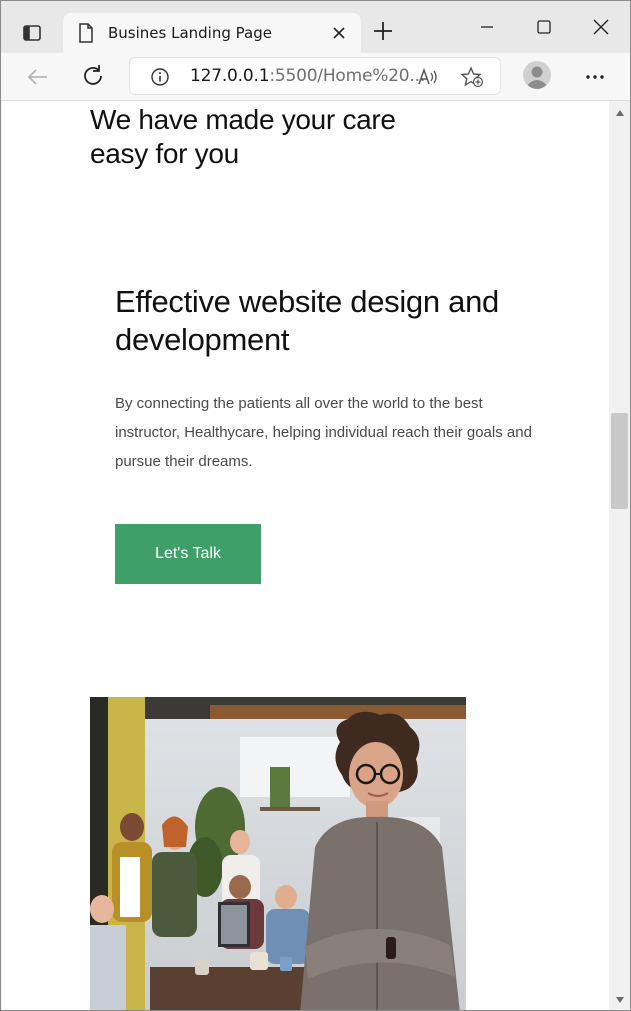 The image size is (631, 1011). I want to click on info-icon, so click(160, 77).